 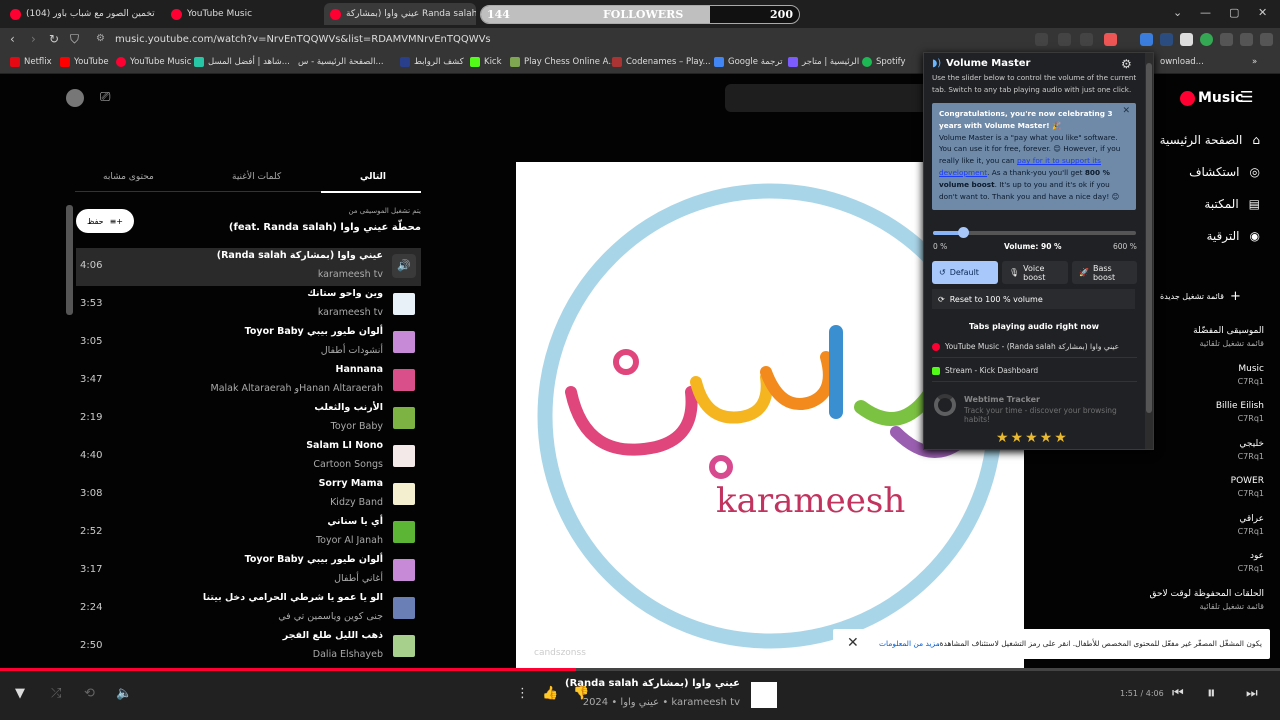 I want to click on nav-home: ⌂ الصفحة الرئيسية, so click(x=1210, y=140).